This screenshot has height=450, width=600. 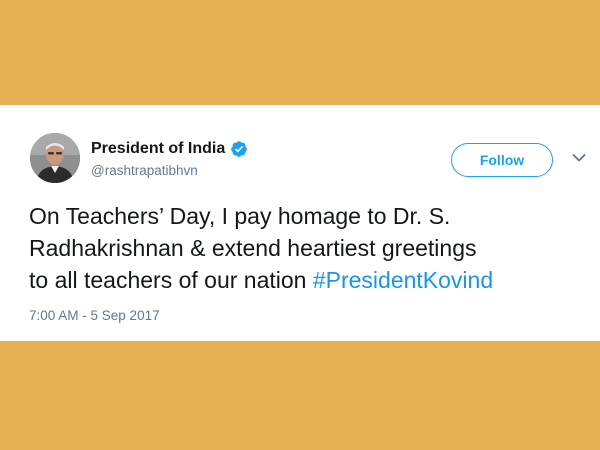 I want to click on tweet-text-line-1: On Teachers’ Day, I pay homage to Dr. S., so click(x=240, y=216).